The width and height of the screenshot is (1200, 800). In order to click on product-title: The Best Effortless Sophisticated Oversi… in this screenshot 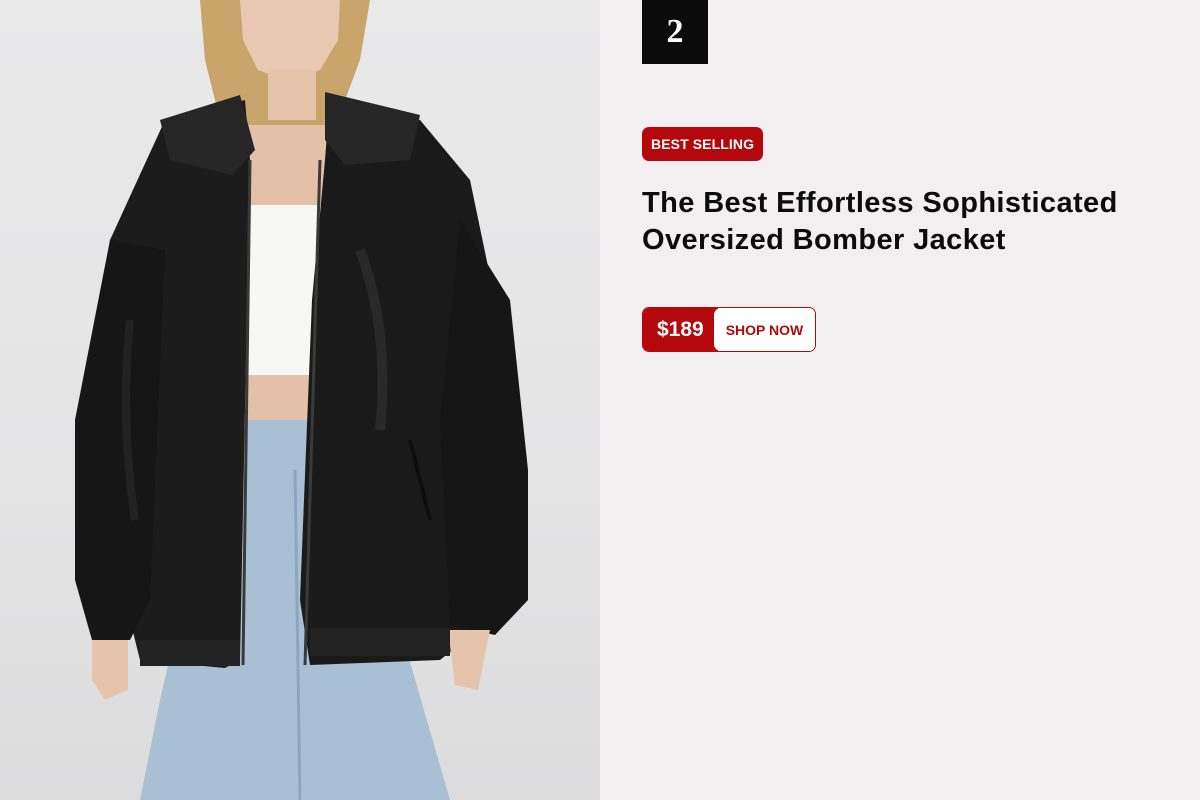, I will do `click(880, 221)`.